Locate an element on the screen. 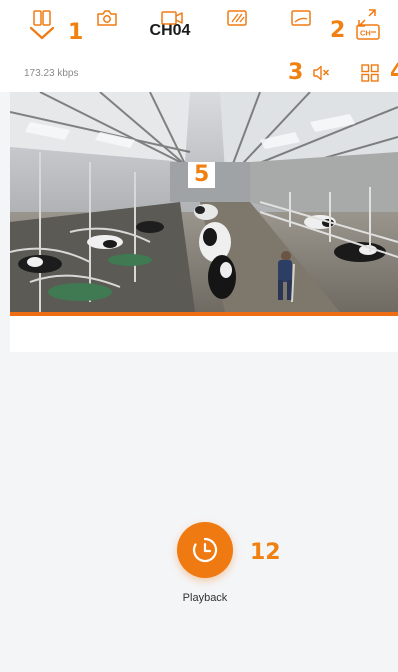 The image size is (398, 672). record-button is located at coordinates (171, 18).